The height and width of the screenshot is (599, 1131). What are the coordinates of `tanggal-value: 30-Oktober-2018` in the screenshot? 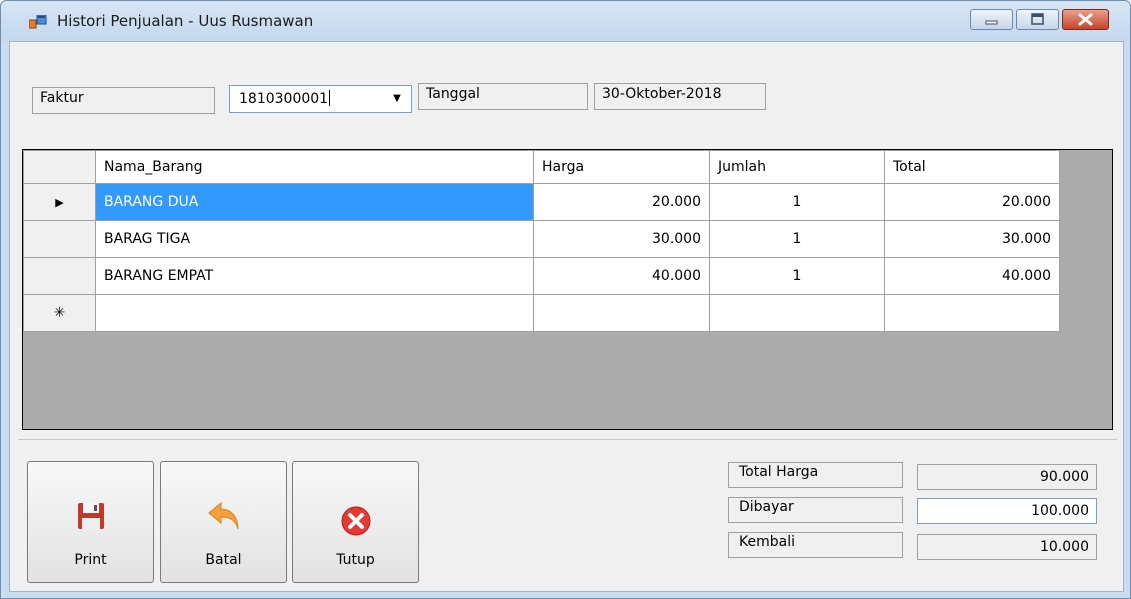 It's located at (680, 96).